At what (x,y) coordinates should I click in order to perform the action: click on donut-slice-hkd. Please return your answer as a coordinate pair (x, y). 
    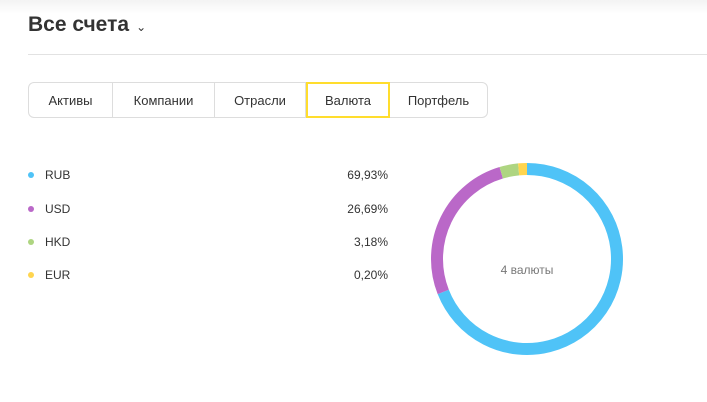
    Looking at the image, I should click on (509, 171).